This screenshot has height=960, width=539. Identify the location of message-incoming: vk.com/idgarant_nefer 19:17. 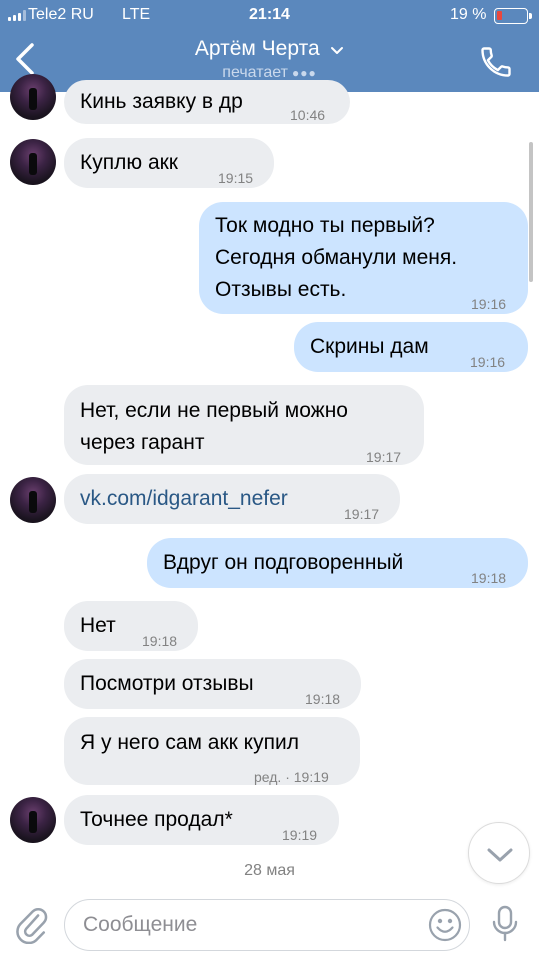
(232, 499).